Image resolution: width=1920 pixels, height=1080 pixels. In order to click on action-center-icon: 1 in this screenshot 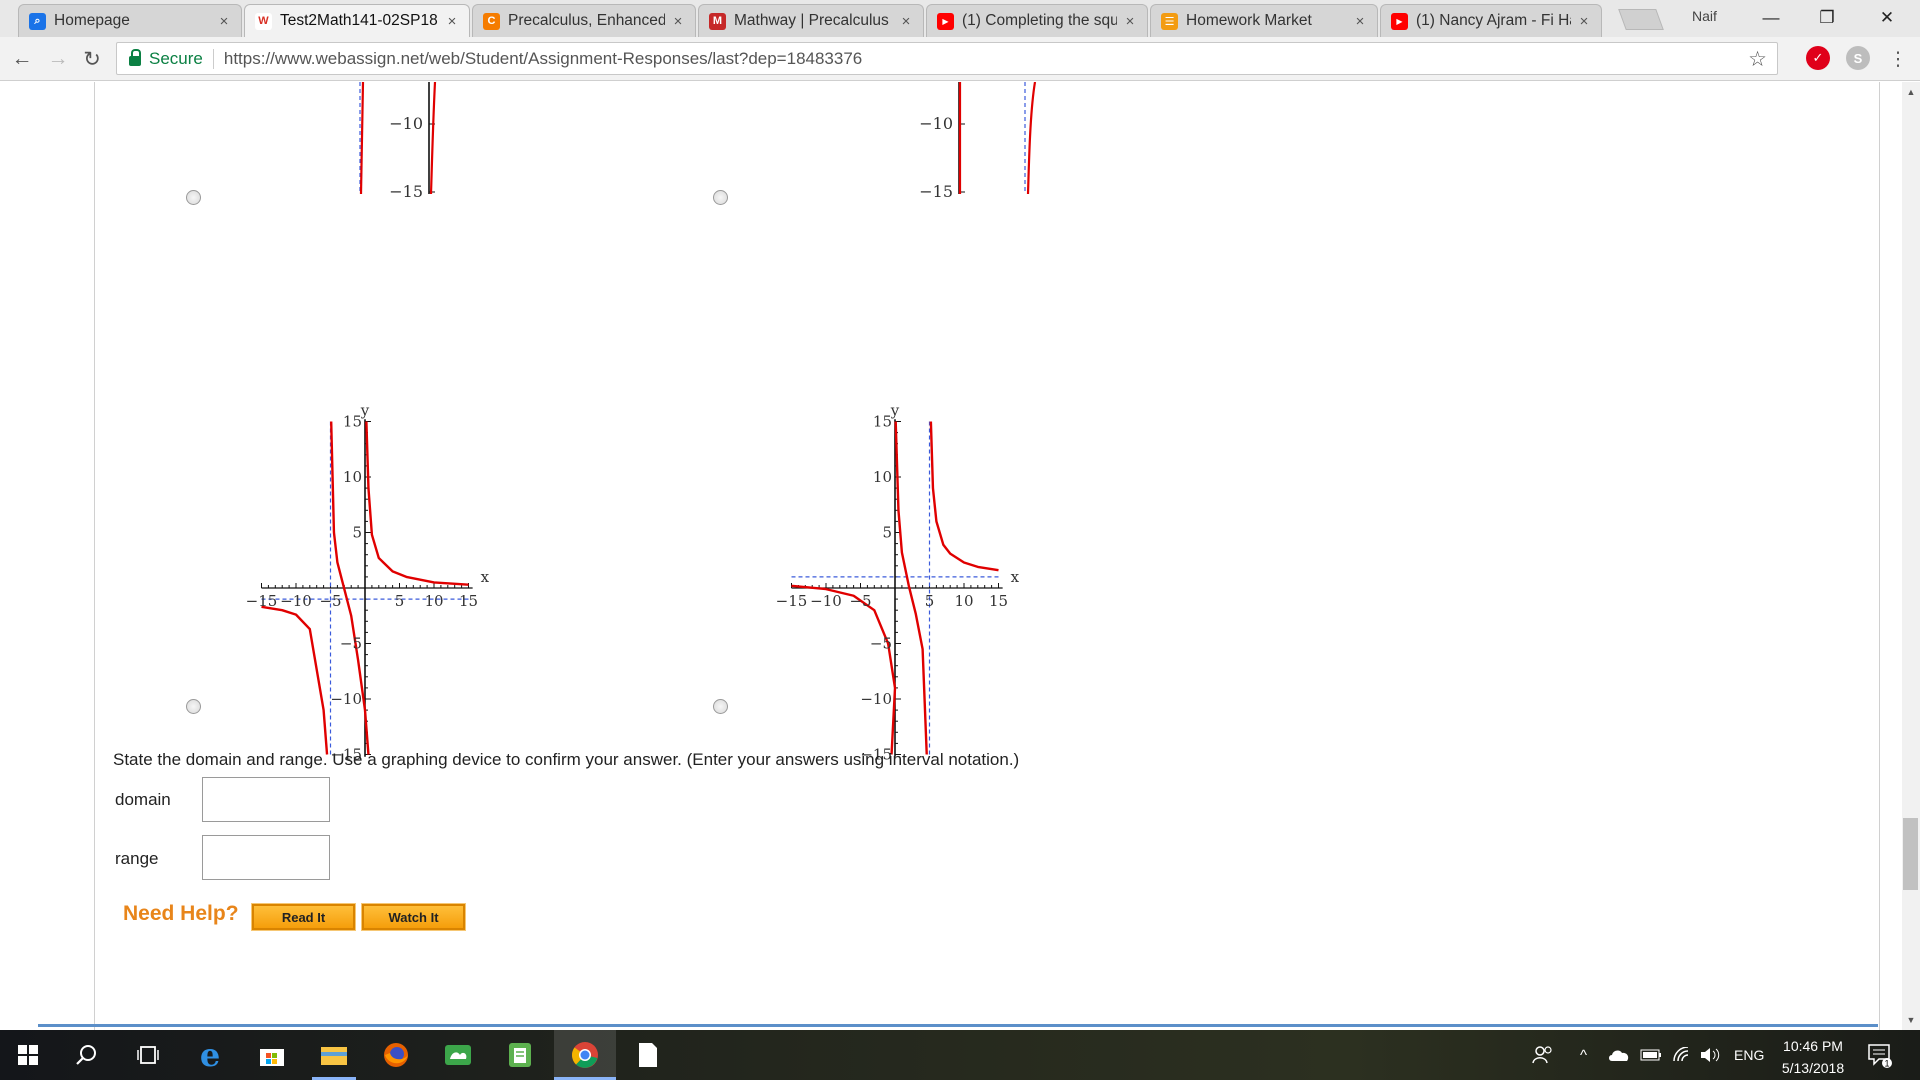, I will do `click(1879, 1055)`.